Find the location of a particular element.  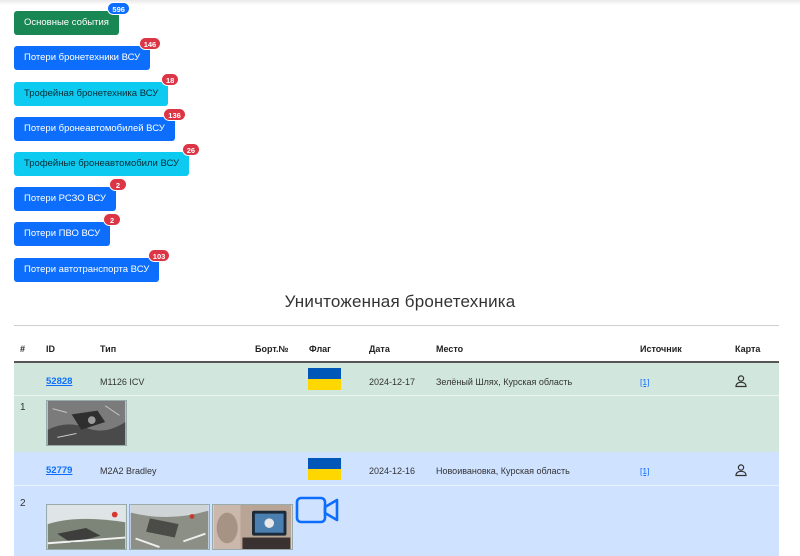

header-id: ID is located at coordinates (50, 349).